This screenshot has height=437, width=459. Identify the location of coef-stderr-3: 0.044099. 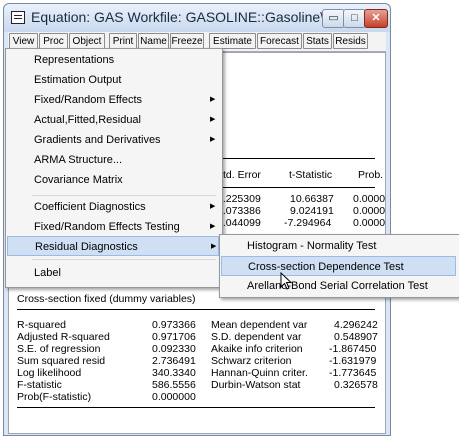
(239, 223).